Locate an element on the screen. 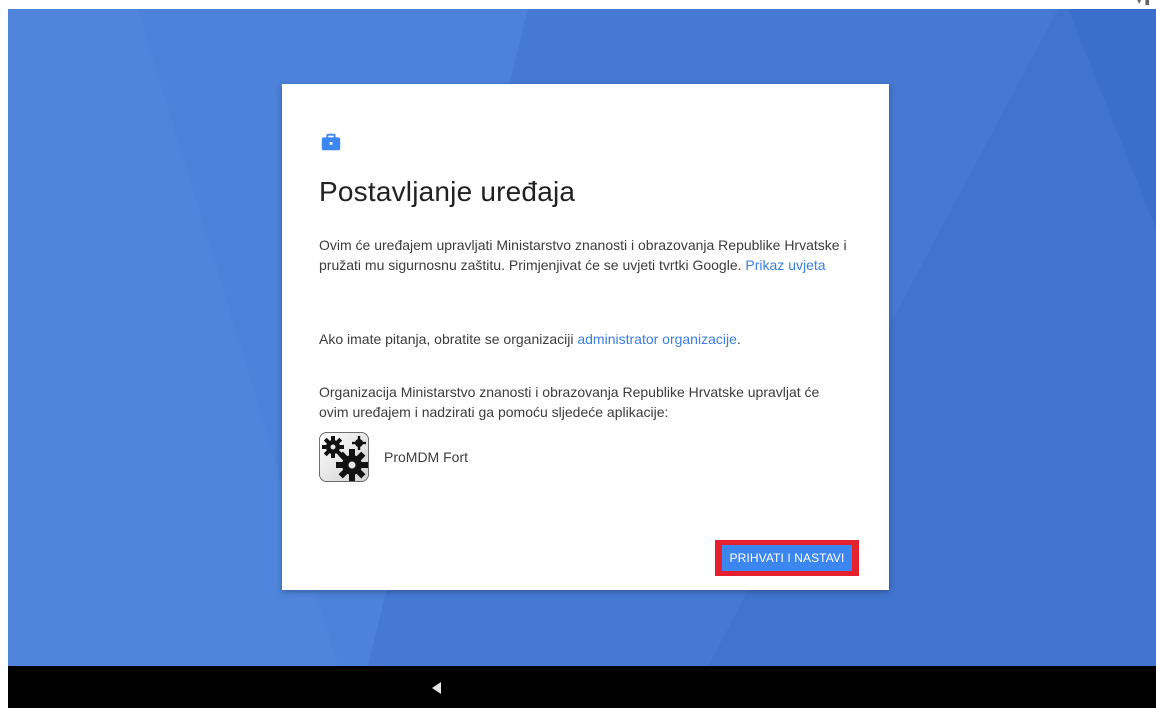  navigation-bar is located at coordinates (582, 687).